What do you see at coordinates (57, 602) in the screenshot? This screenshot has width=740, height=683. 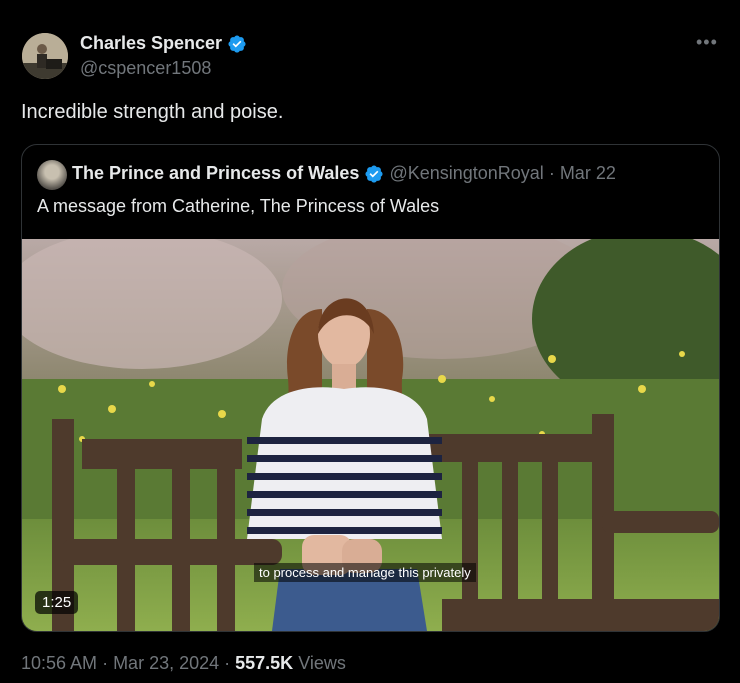 I see `video-duration-badge: 1:25` at bounding box center [57, 602].